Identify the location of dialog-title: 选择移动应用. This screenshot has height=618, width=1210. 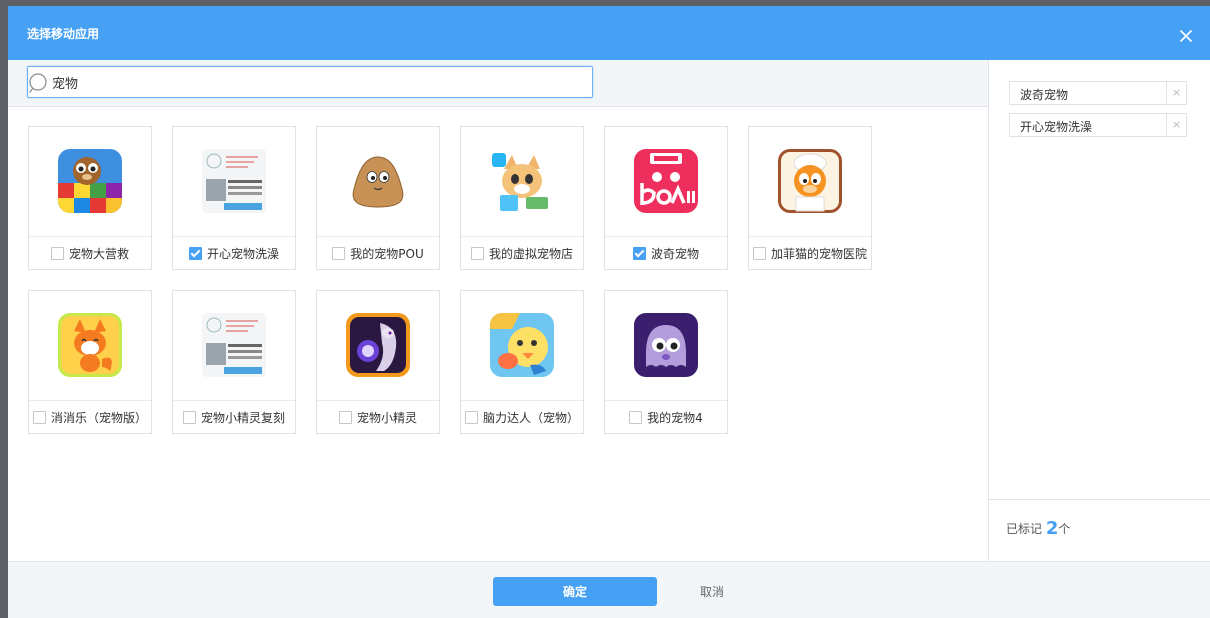
(63, 34).